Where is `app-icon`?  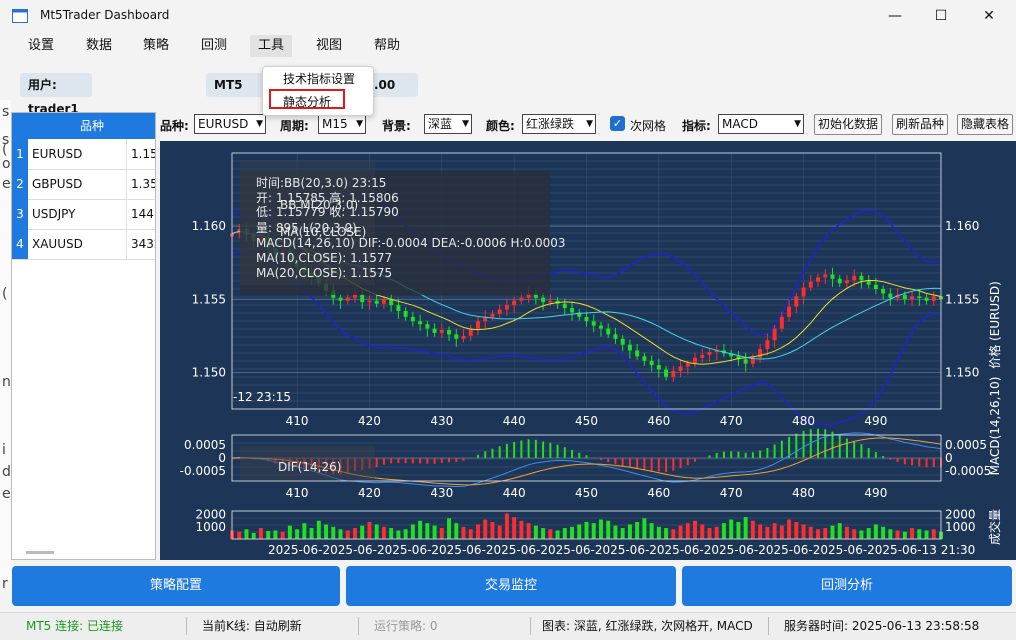 app-icon is located at coordinates (20, 16).